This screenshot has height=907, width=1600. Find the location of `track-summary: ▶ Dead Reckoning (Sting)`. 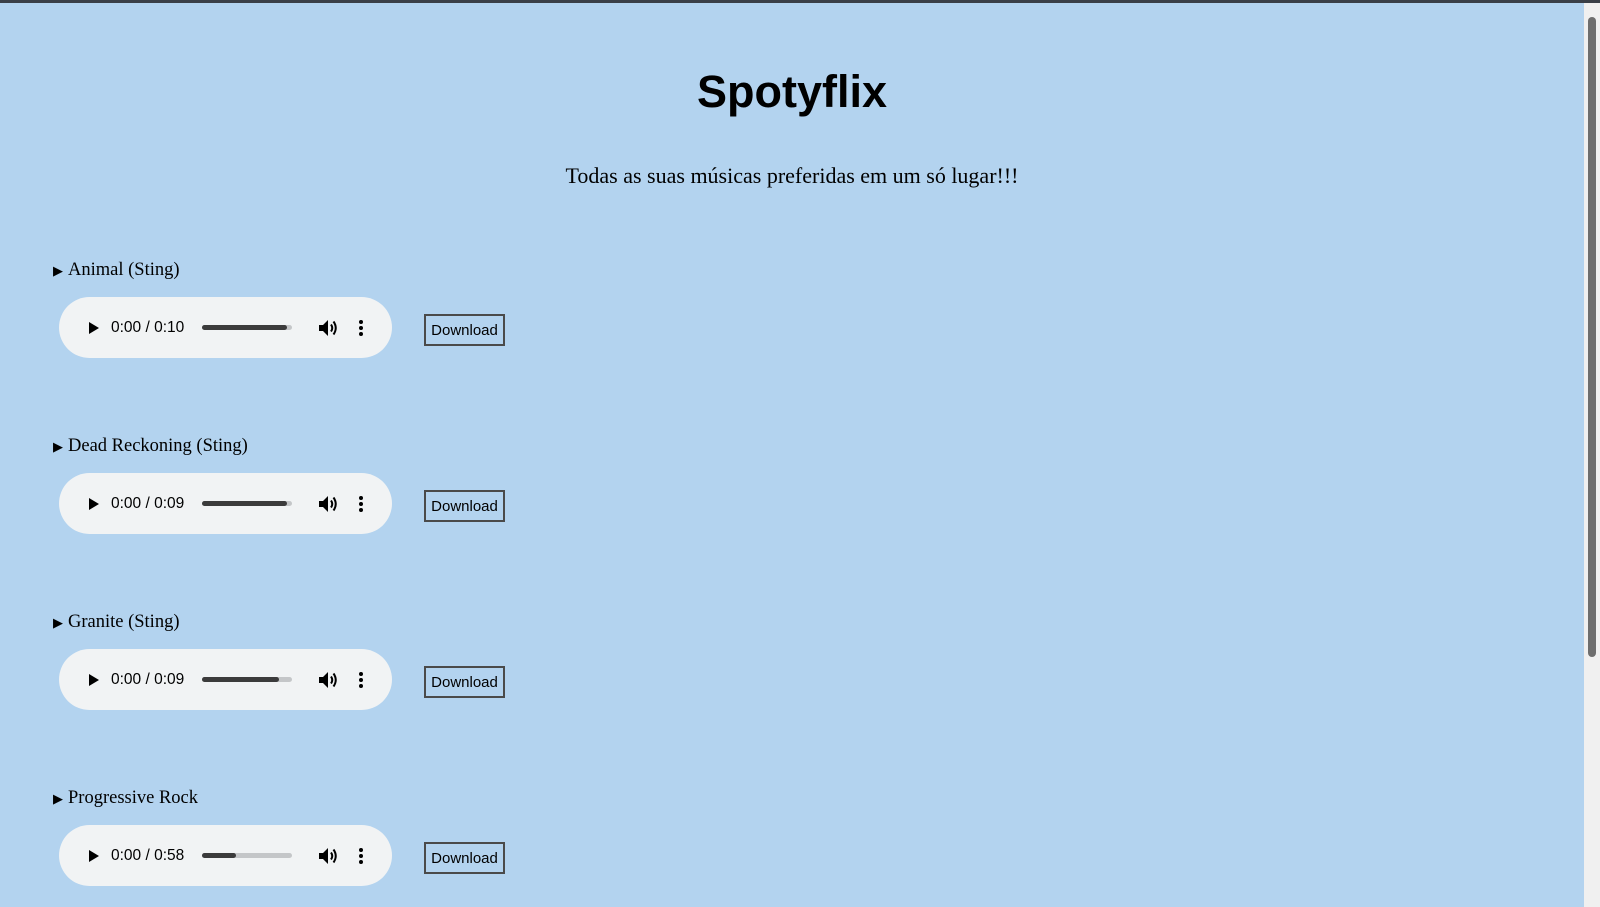

track-summary: ▶ Dead Reckoning (Sting) is located at coordinates (150, 446).